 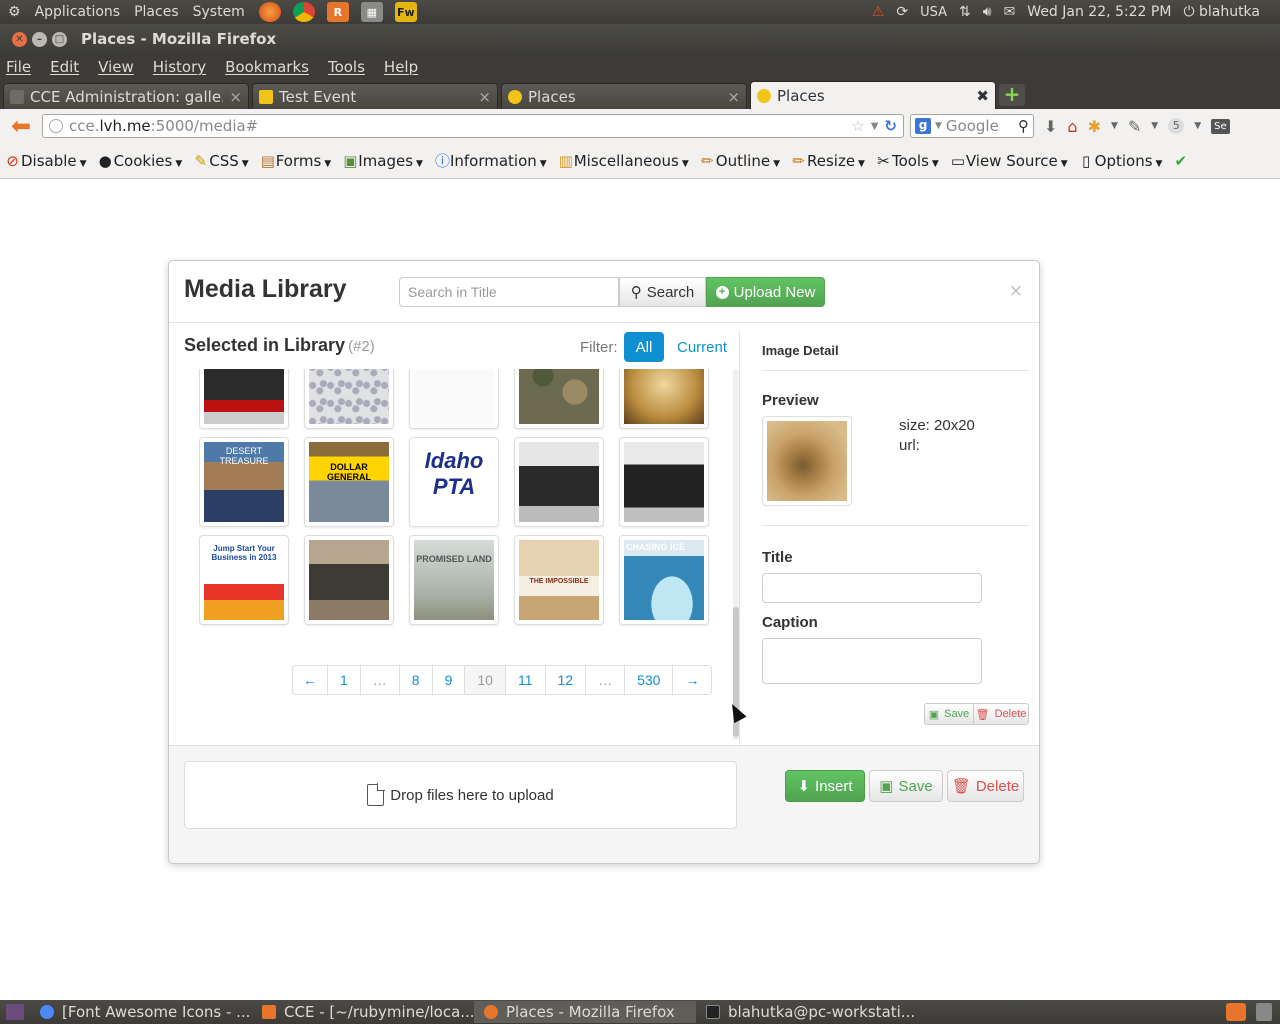 I want to click on rubymine-icon: R, so click(x=337, y=12).